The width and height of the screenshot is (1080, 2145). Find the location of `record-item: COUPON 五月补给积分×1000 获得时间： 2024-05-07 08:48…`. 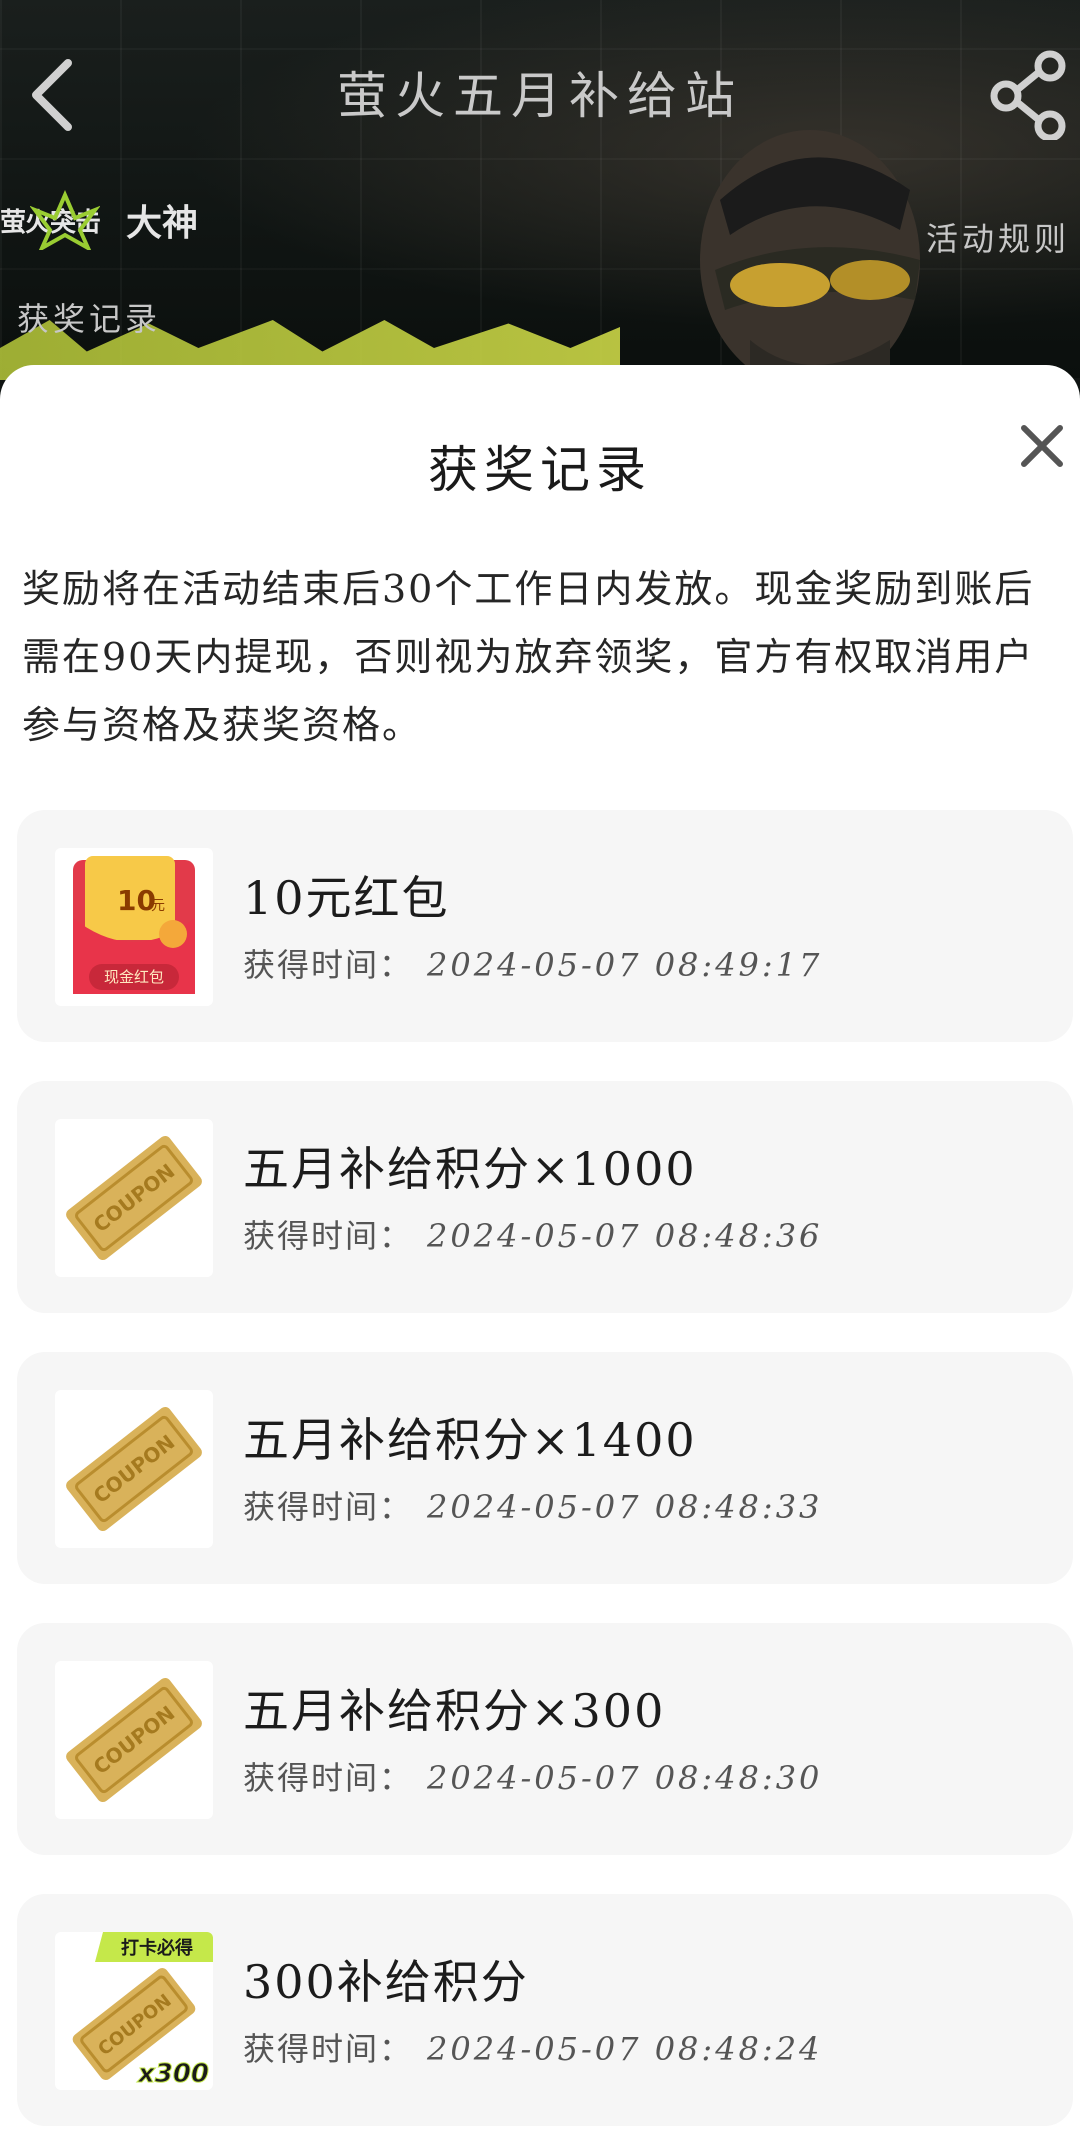

record-item: COUPON 五月补给积分×1000 获得时间： 2024-05-07 08:48… is located at coordinates (545, 1197).